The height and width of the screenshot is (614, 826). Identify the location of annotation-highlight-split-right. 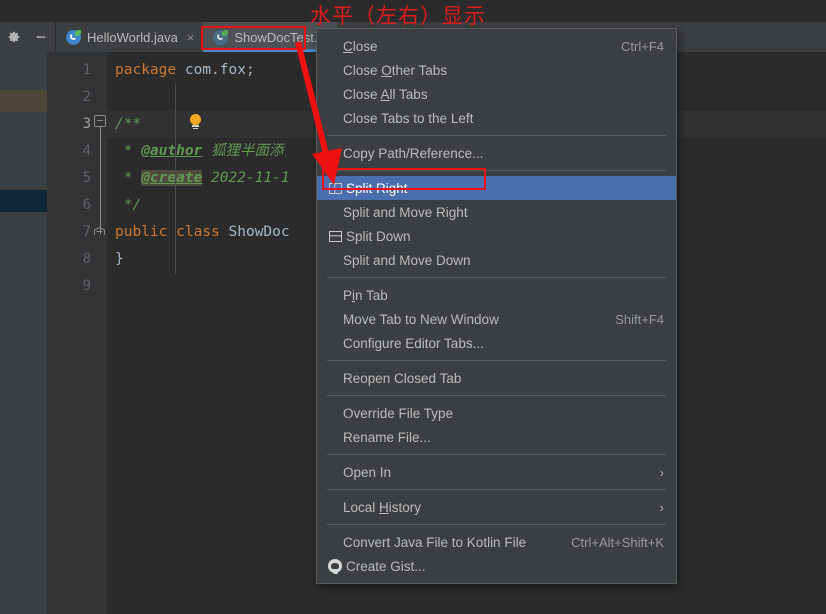
(404, 179).